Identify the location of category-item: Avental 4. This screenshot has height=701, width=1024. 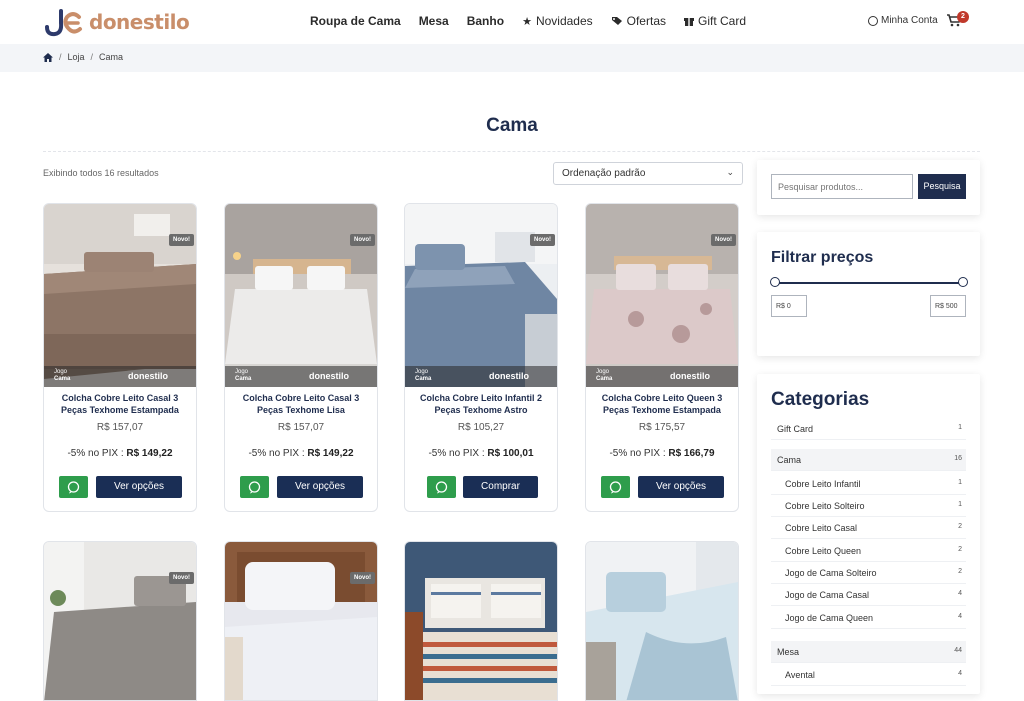
(868, 675).